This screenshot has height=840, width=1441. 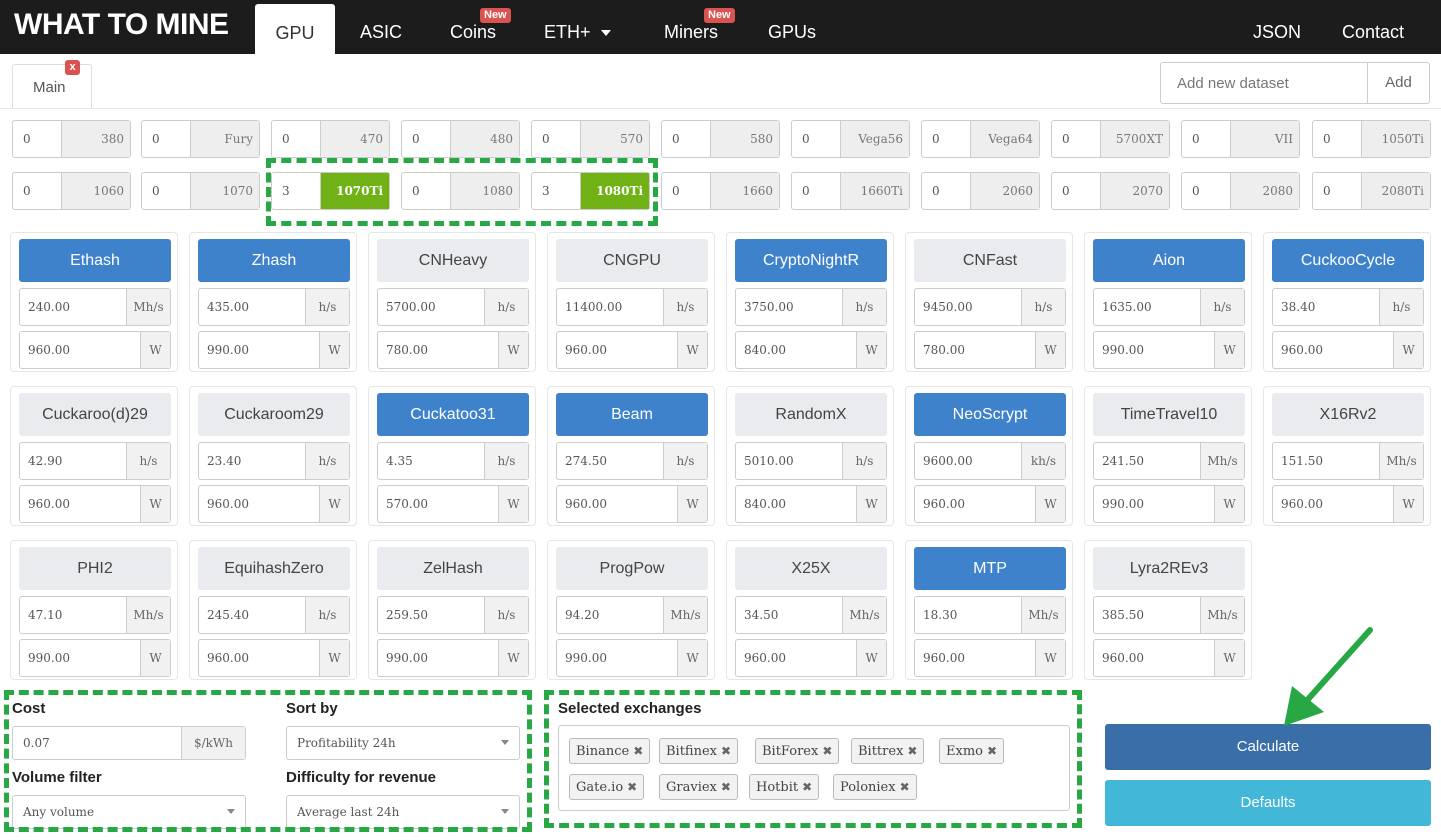 I want to click on hashrate-input: 5700.00 h/s, so click(x=453, y=307).